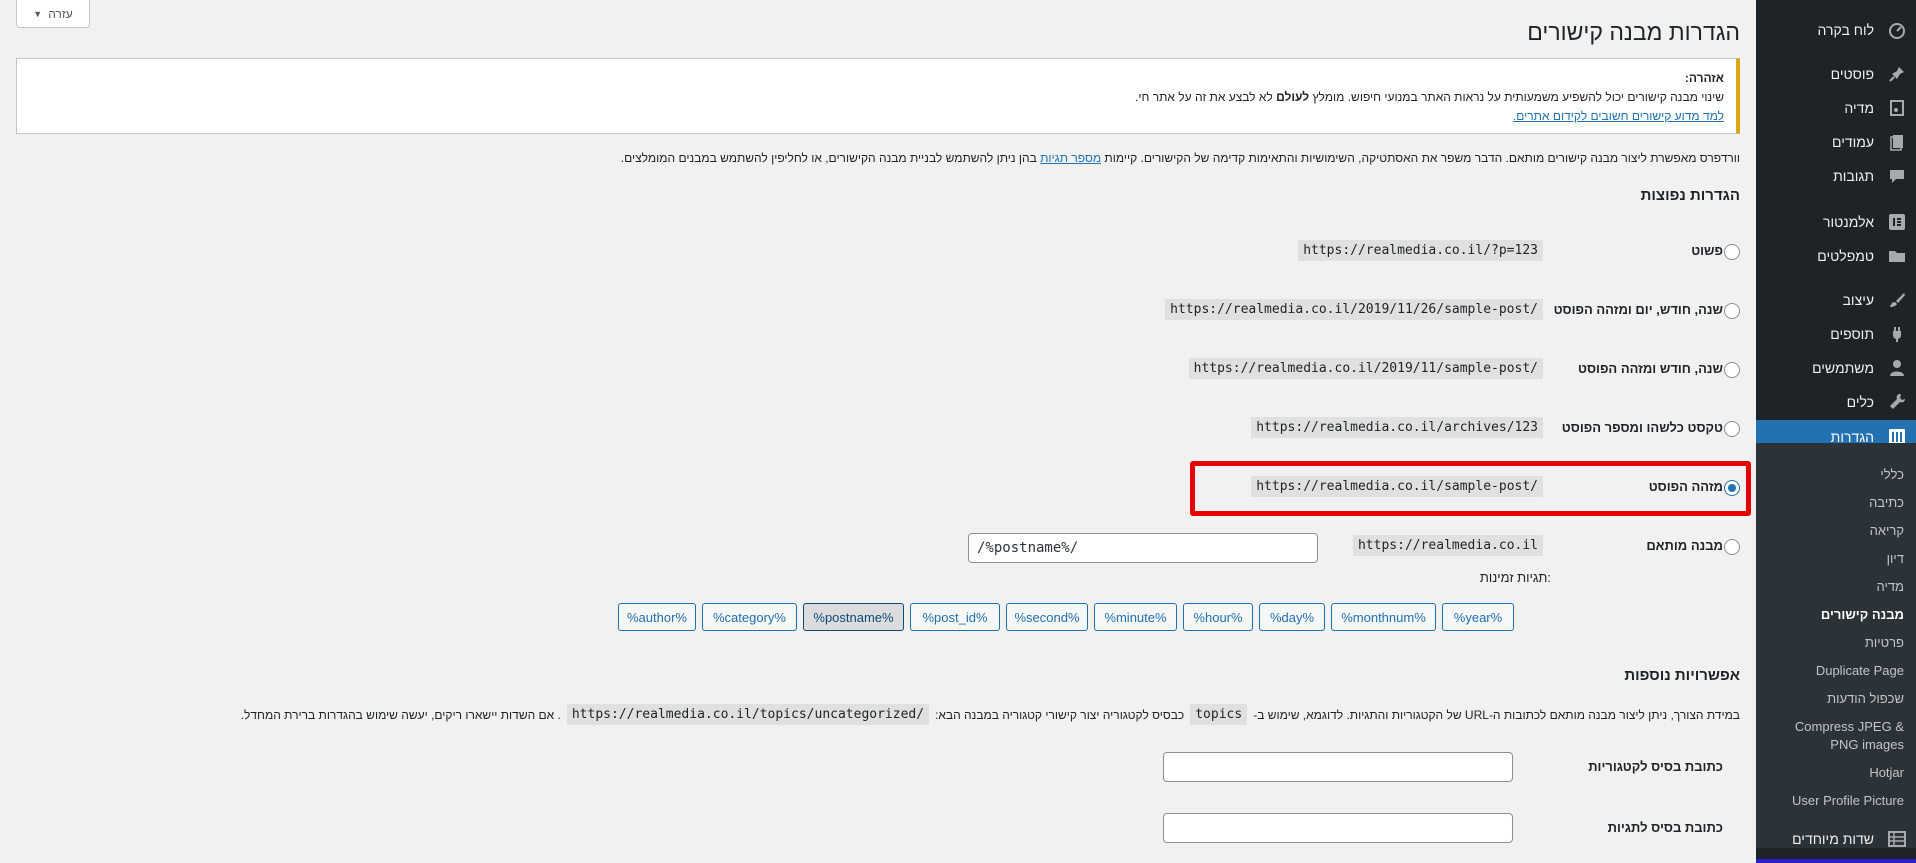 Image resolution: width=1916 pixels, height=863 pixels. Describe the element at coordinates (1897, 334) in the screenshot. I see `plugin-icon` at that location.